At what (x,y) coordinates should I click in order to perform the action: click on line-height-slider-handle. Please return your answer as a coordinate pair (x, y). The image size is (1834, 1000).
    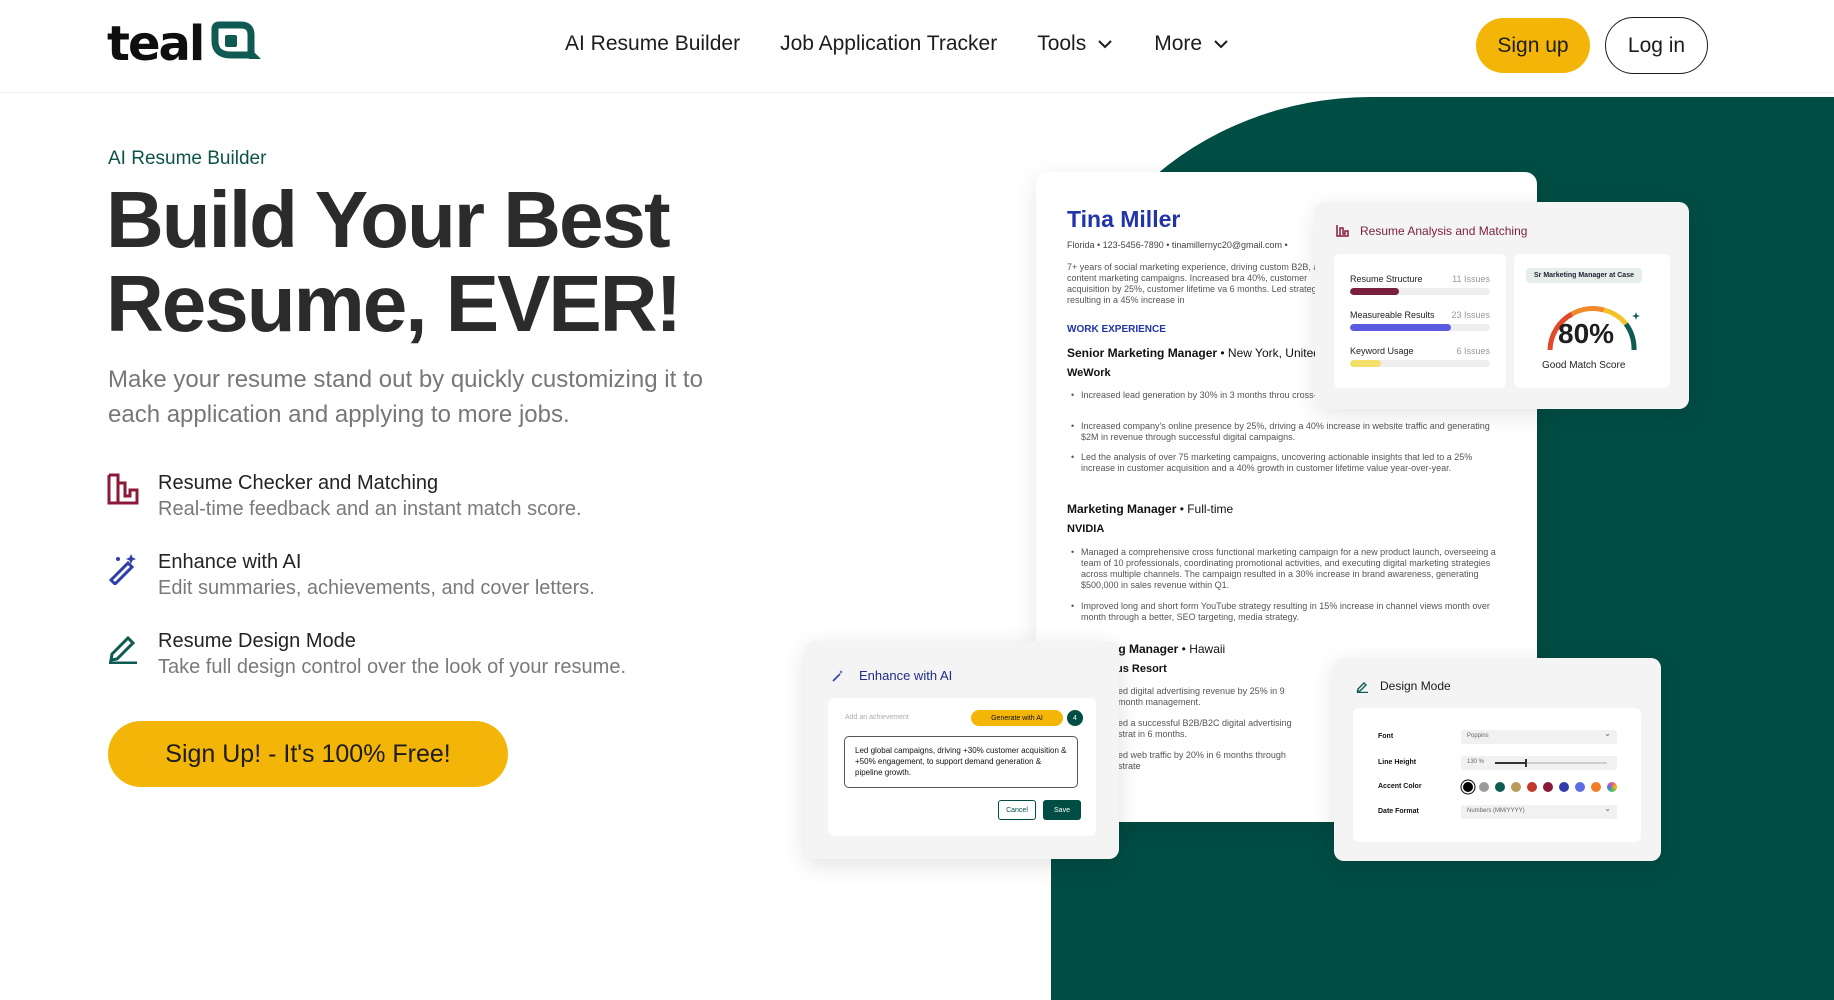
    Looking at the image, I should click on (1526, 763).